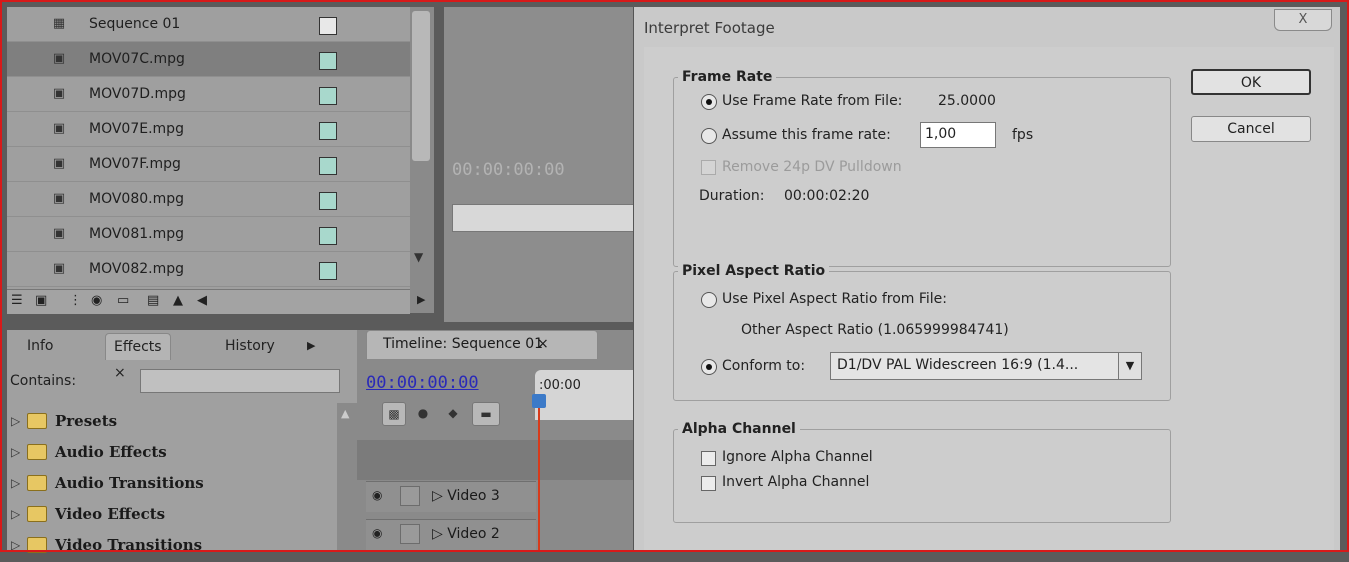 Image resolution: width=1349 pixels, height=562 pixels. What do you see at coordinates (208, 129) in the screenshot?
I see `project-item-clip: ▣ MOV07E.mpg` at bounding box center [208, 129].